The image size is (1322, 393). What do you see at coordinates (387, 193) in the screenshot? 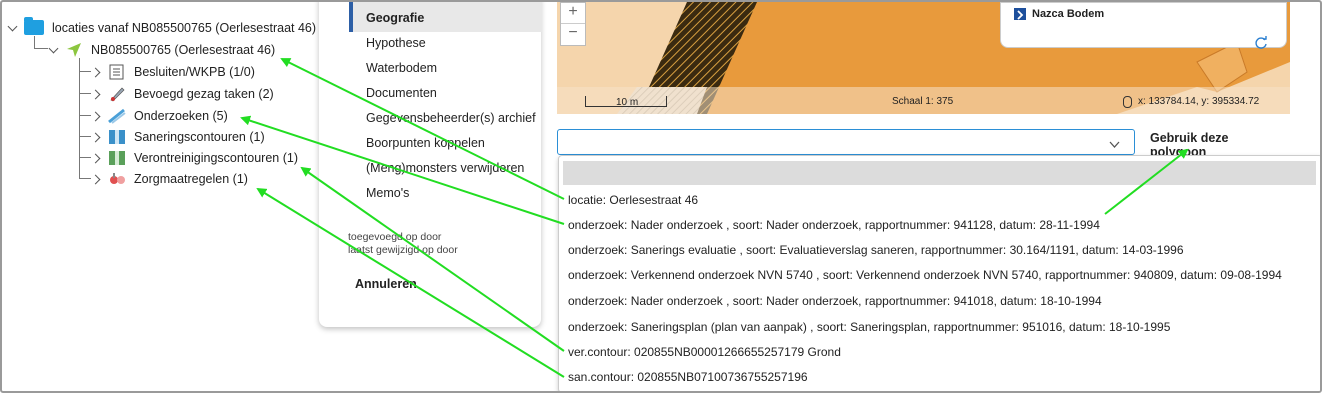
I see `menu-item-memos: Memo's` at bounding box center [387, 193].